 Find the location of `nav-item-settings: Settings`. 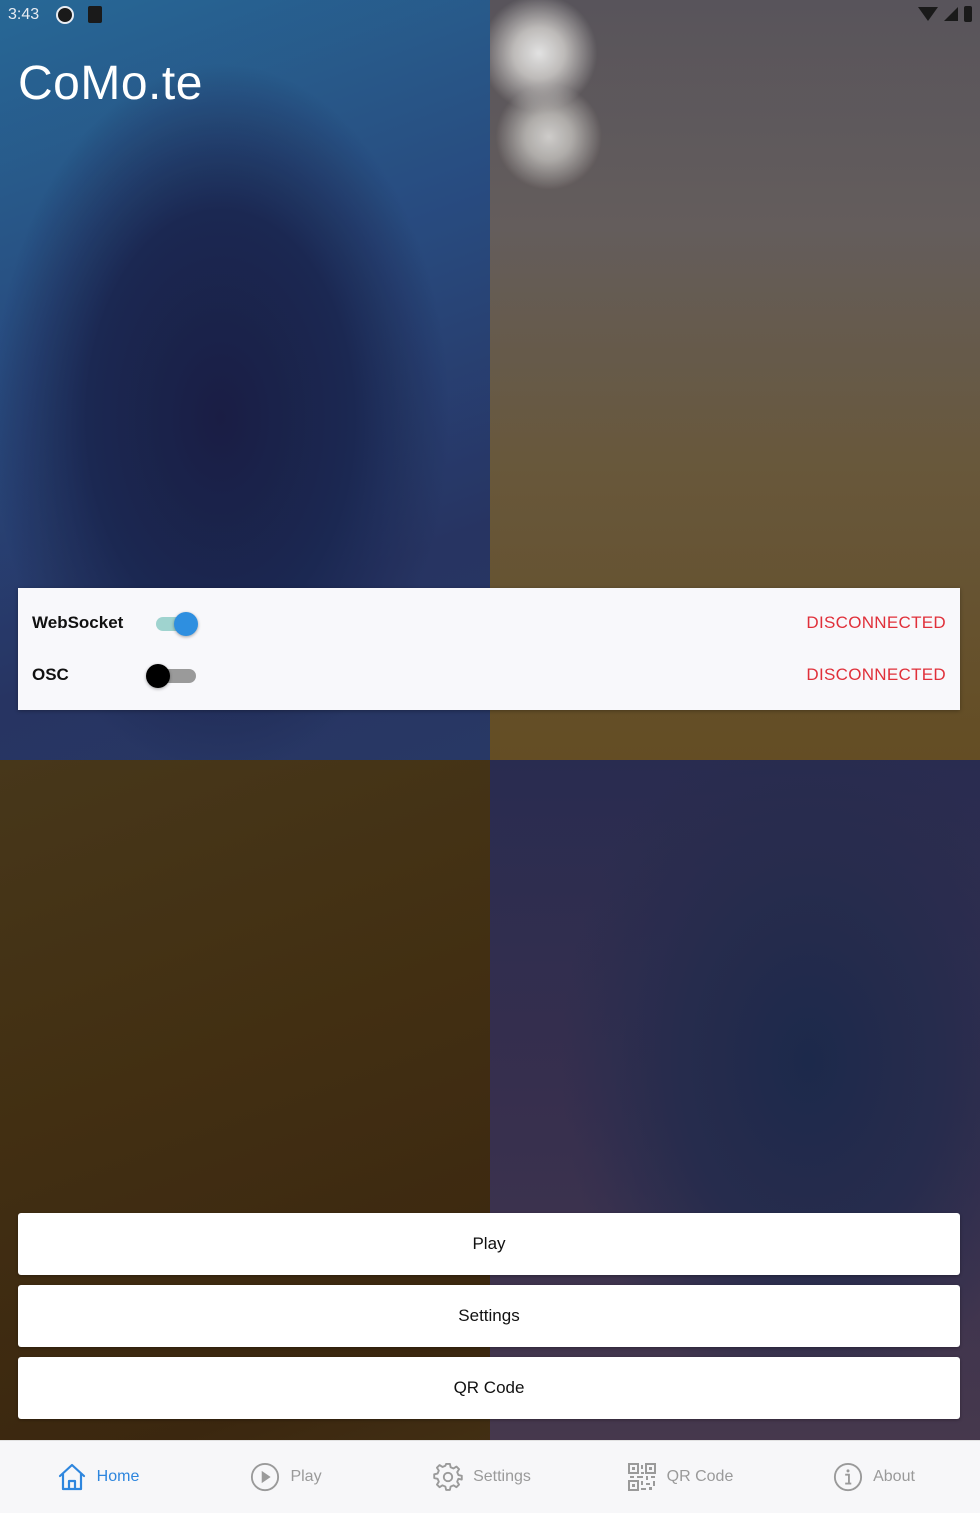

nav-item-settings: Settings is located at coordinates (482, 1477).